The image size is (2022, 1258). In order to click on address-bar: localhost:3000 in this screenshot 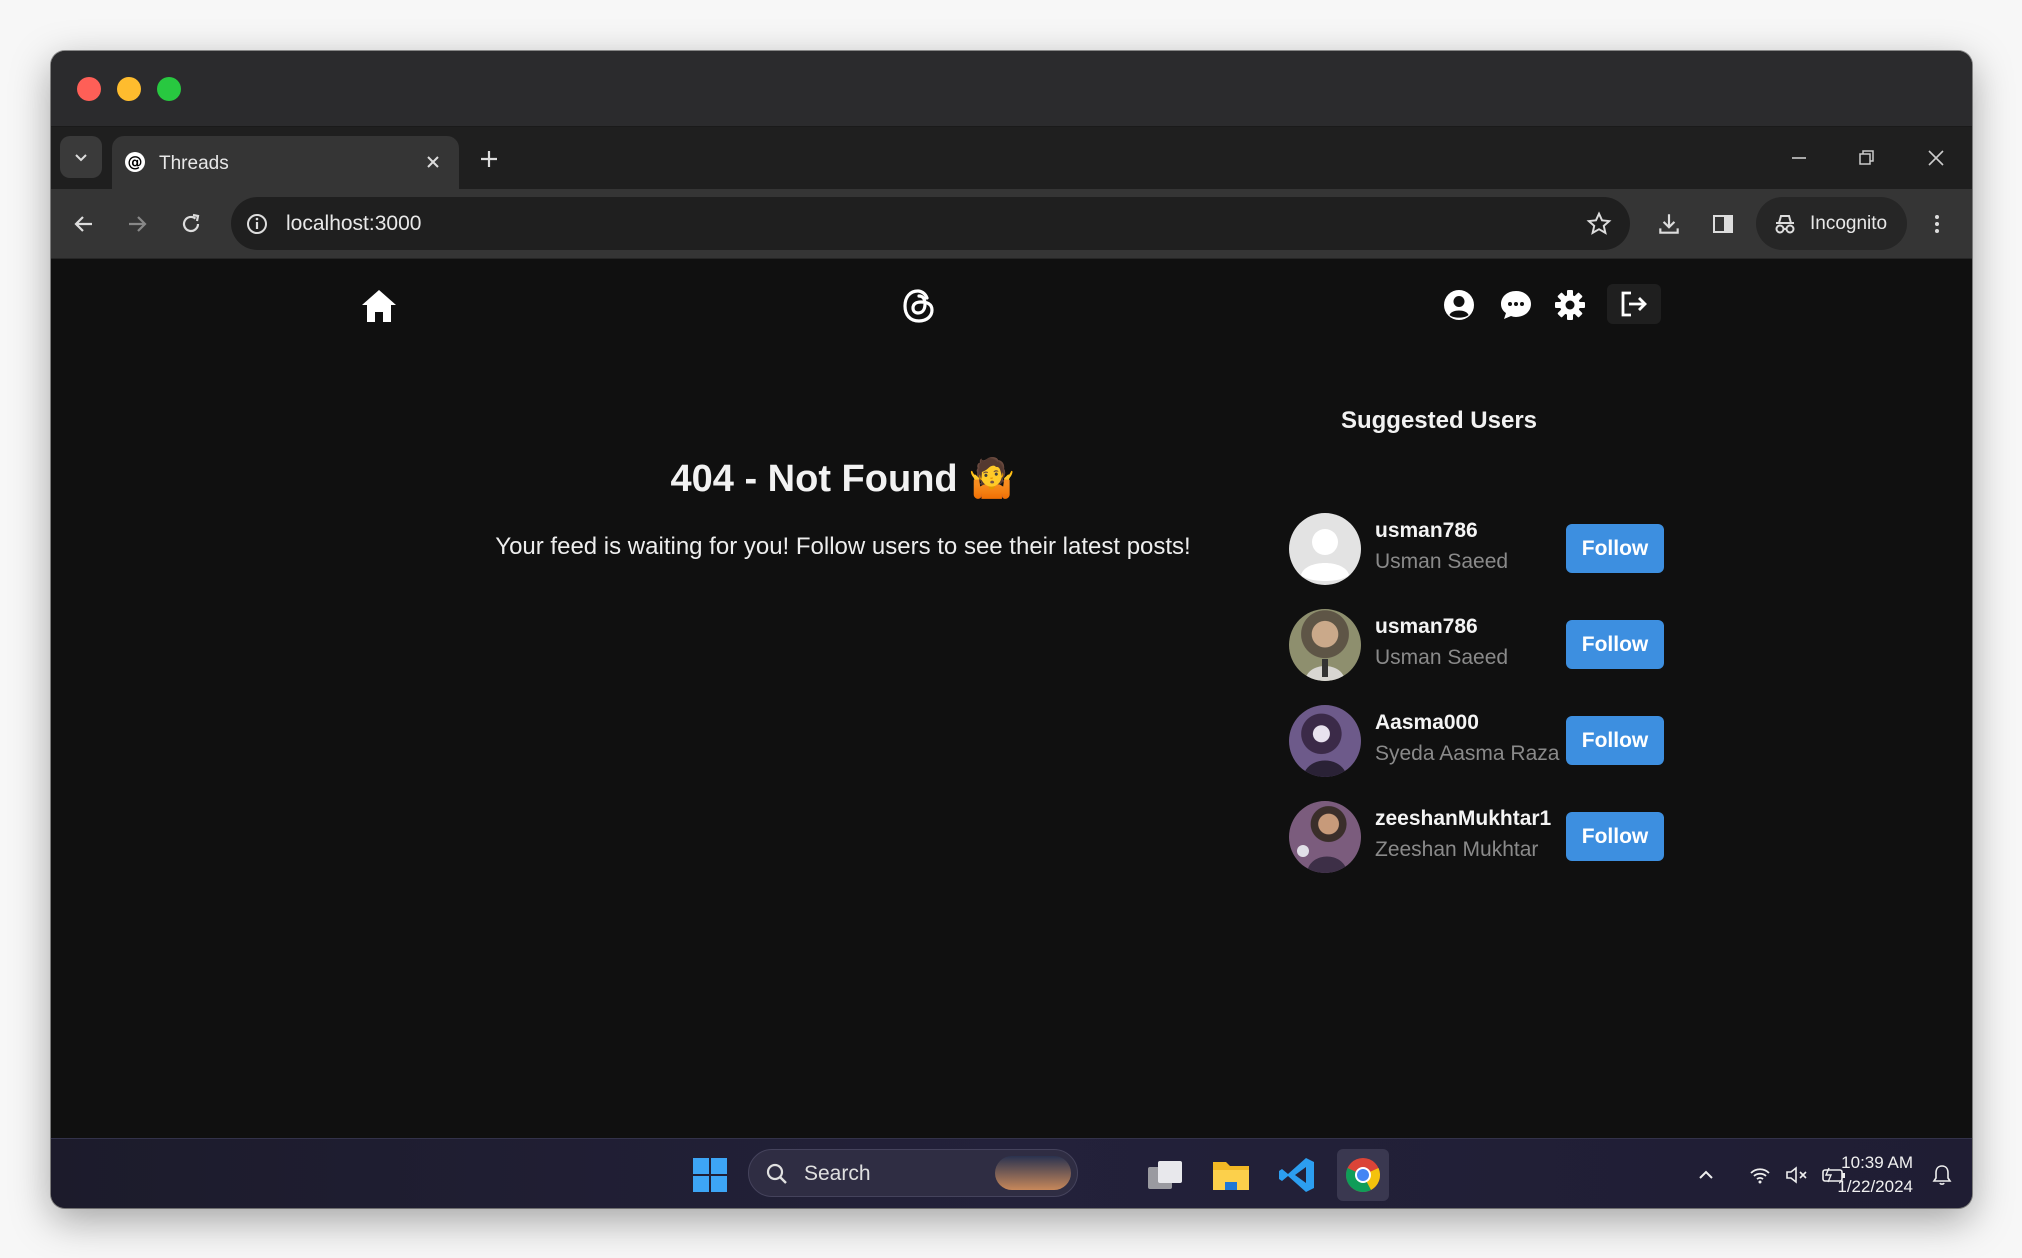, I will do `click(930, 223)`.